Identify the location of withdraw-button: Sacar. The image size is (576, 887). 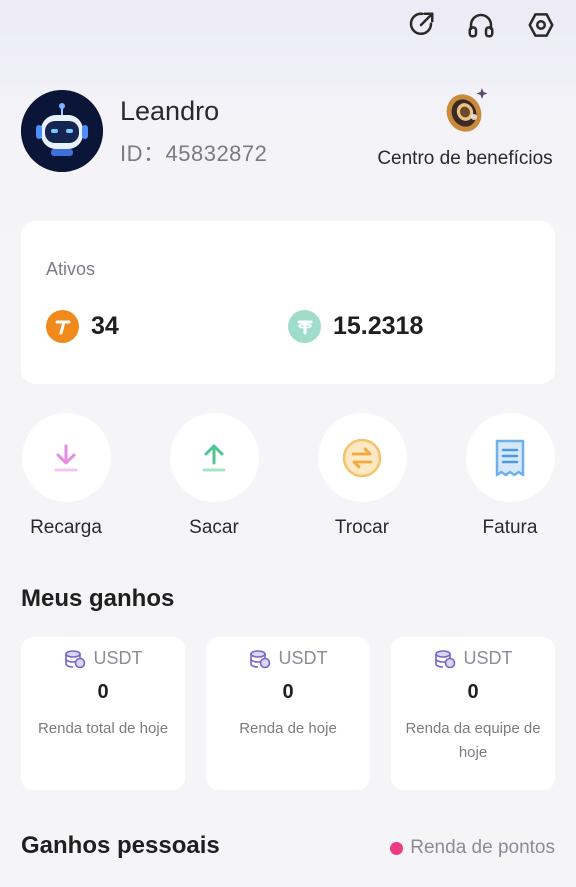
(214, 476).